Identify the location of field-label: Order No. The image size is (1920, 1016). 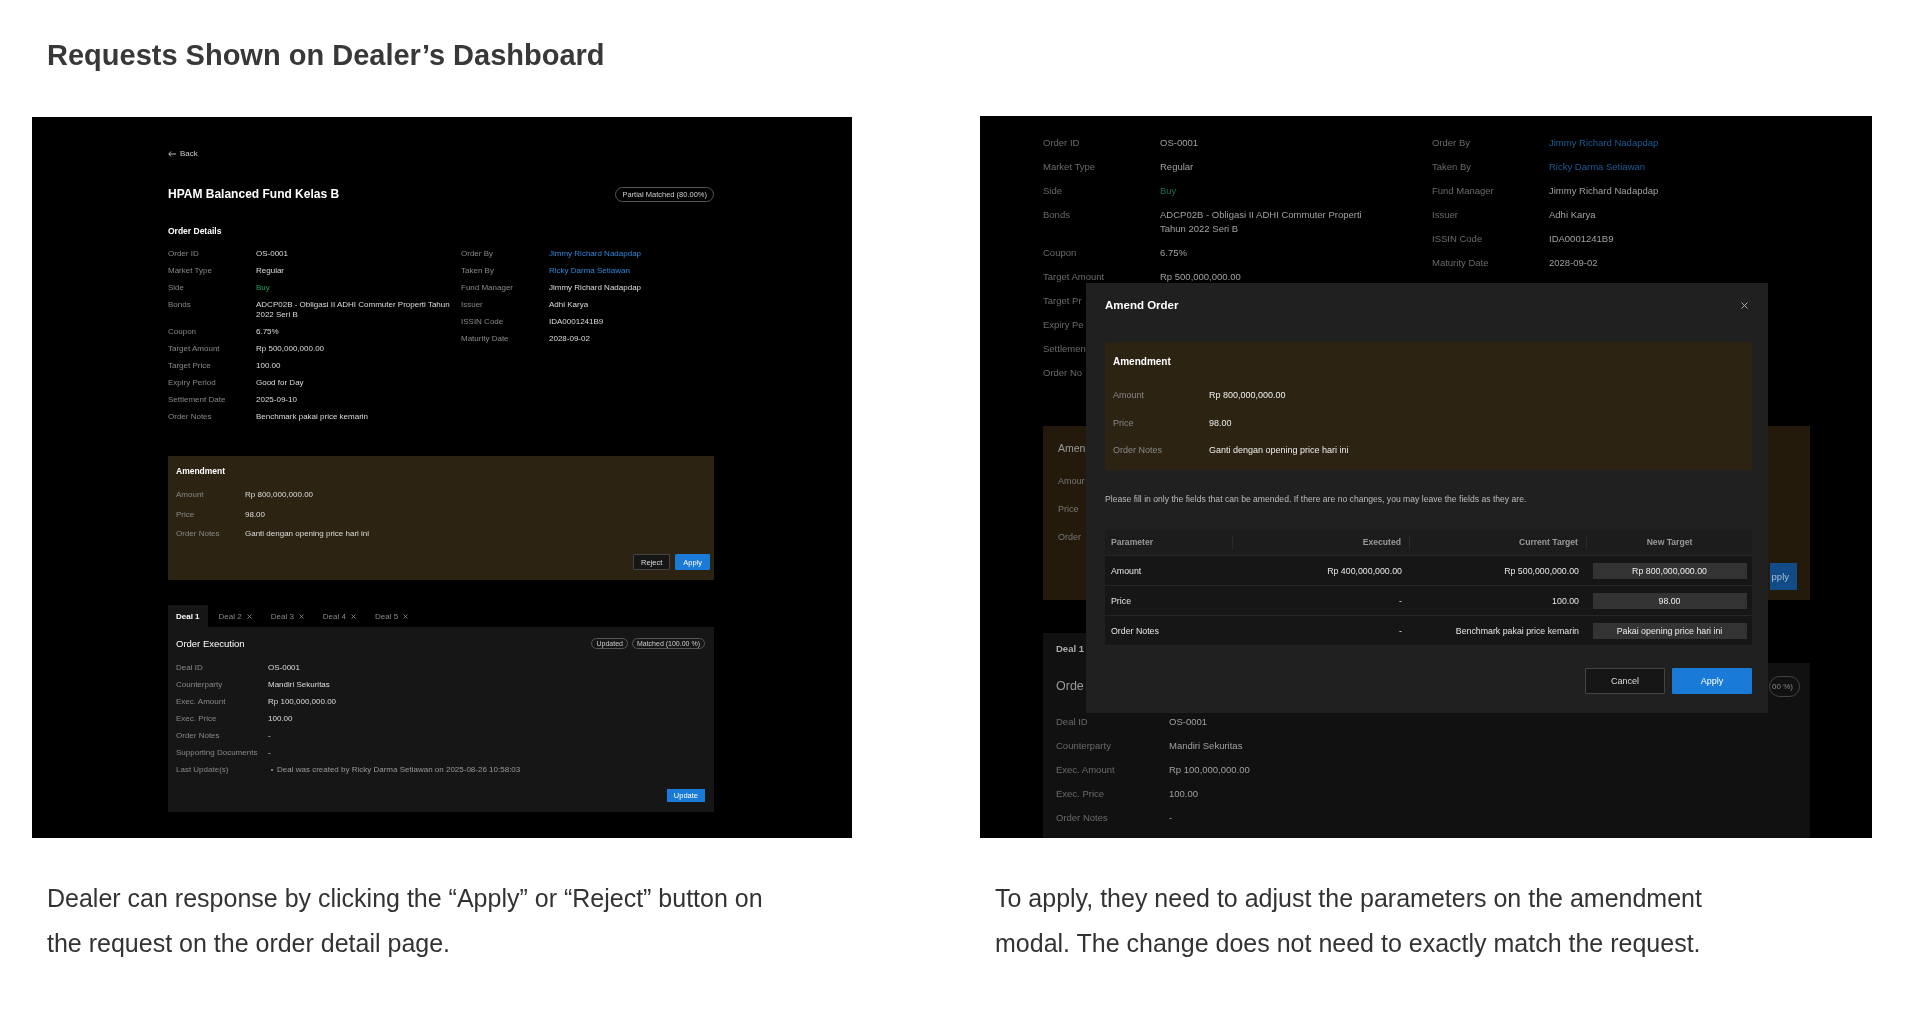
(1063, 373).